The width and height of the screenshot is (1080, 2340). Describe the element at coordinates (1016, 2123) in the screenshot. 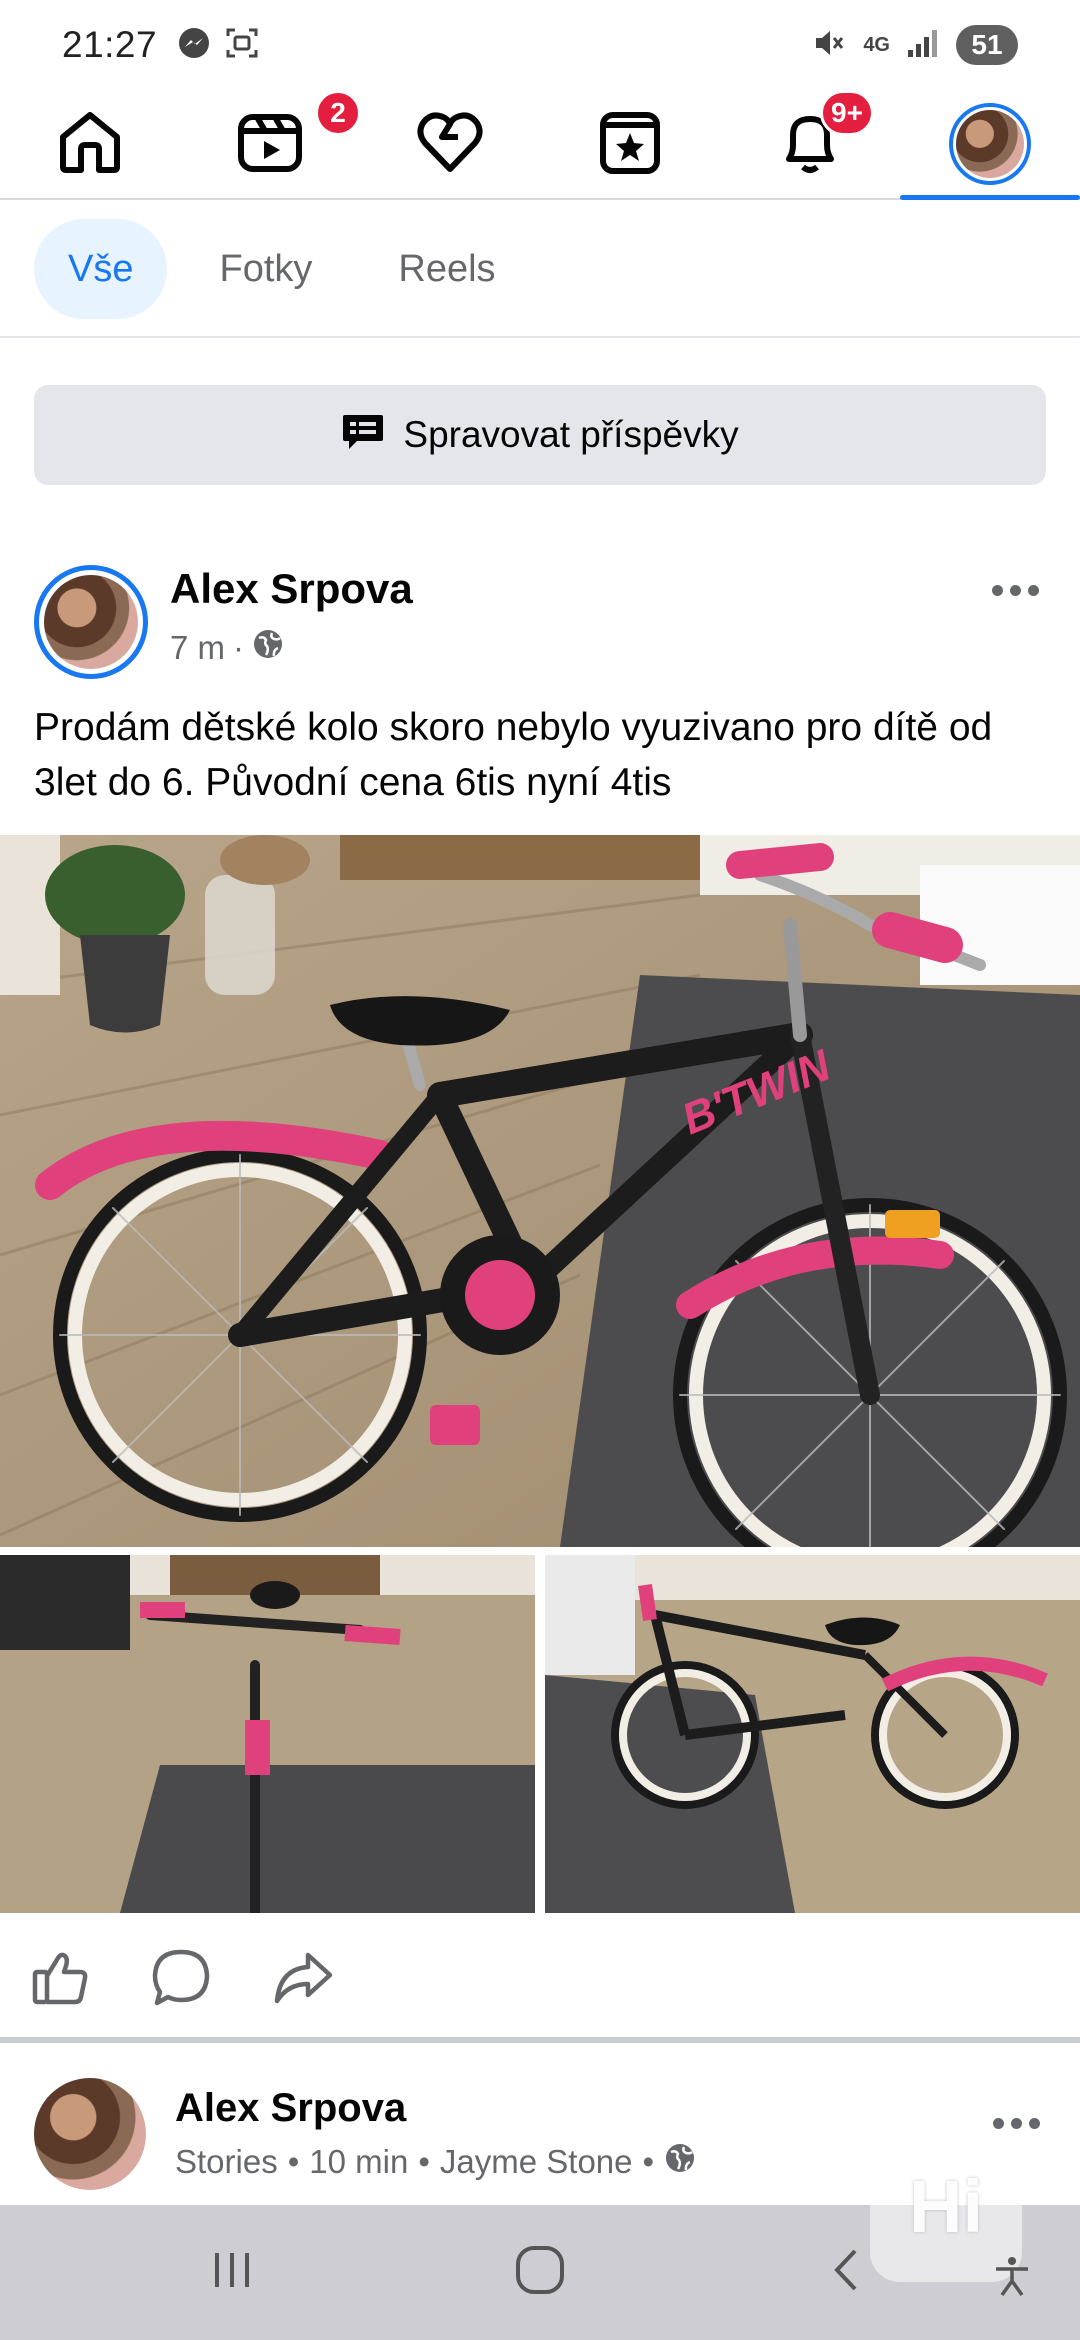

I see `post2-more-options` at that location.